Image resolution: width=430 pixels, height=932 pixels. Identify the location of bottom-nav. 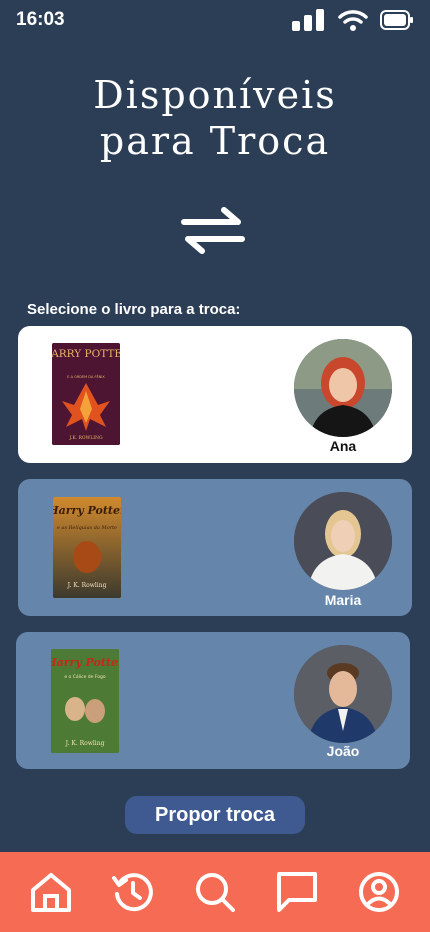
(215, 892).